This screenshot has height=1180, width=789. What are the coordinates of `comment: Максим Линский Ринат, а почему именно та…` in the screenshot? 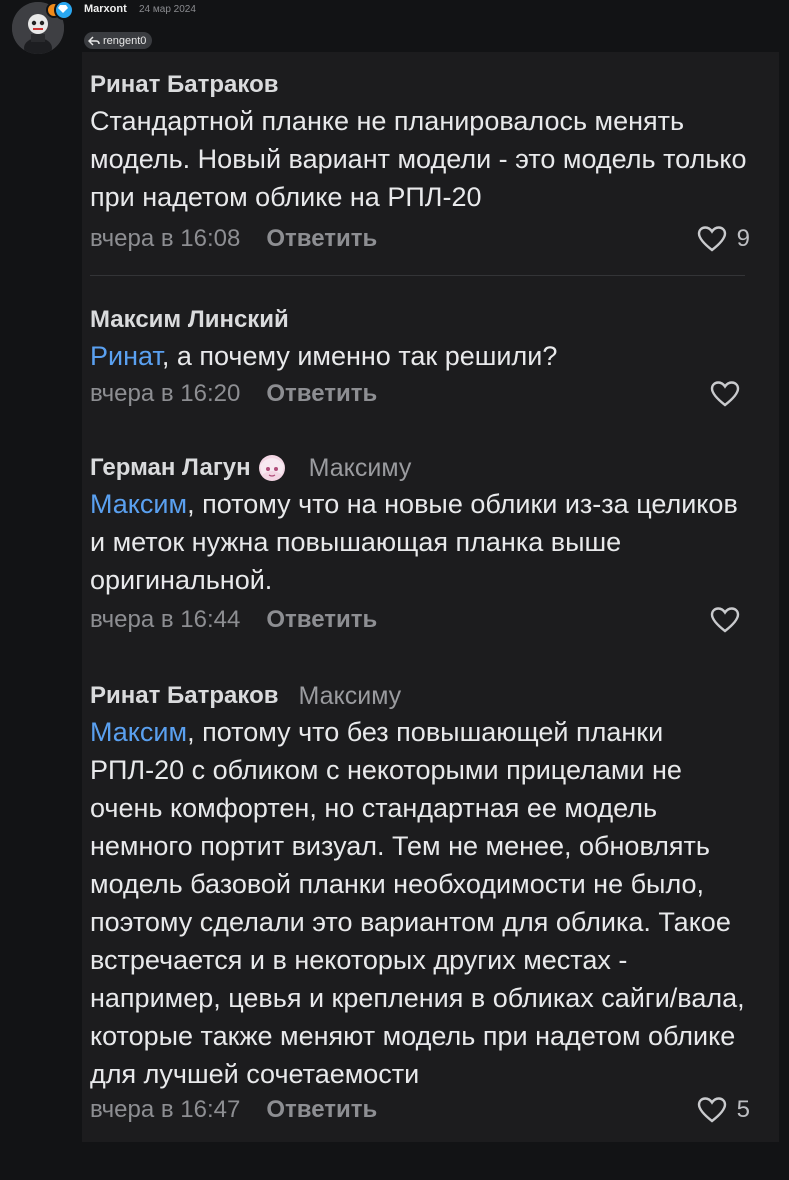 It's located at (420, 358).